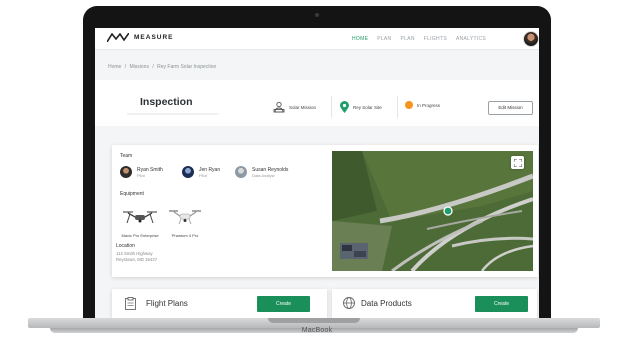 The width and height of the screenshot is (618, 343). Describe the element at coordinates (283, 304) in the screenshot. I see `create-flight-plan-button: Create` at that location.